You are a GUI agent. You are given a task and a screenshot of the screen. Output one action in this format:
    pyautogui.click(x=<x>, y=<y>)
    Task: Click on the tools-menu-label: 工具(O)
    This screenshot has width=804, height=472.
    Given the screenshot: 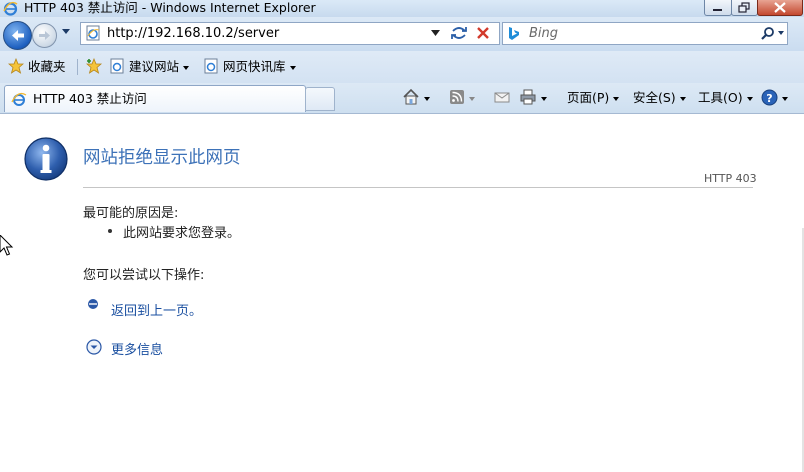 What is the action you would take?
    pyautogui.click(x=720, y=97)
    